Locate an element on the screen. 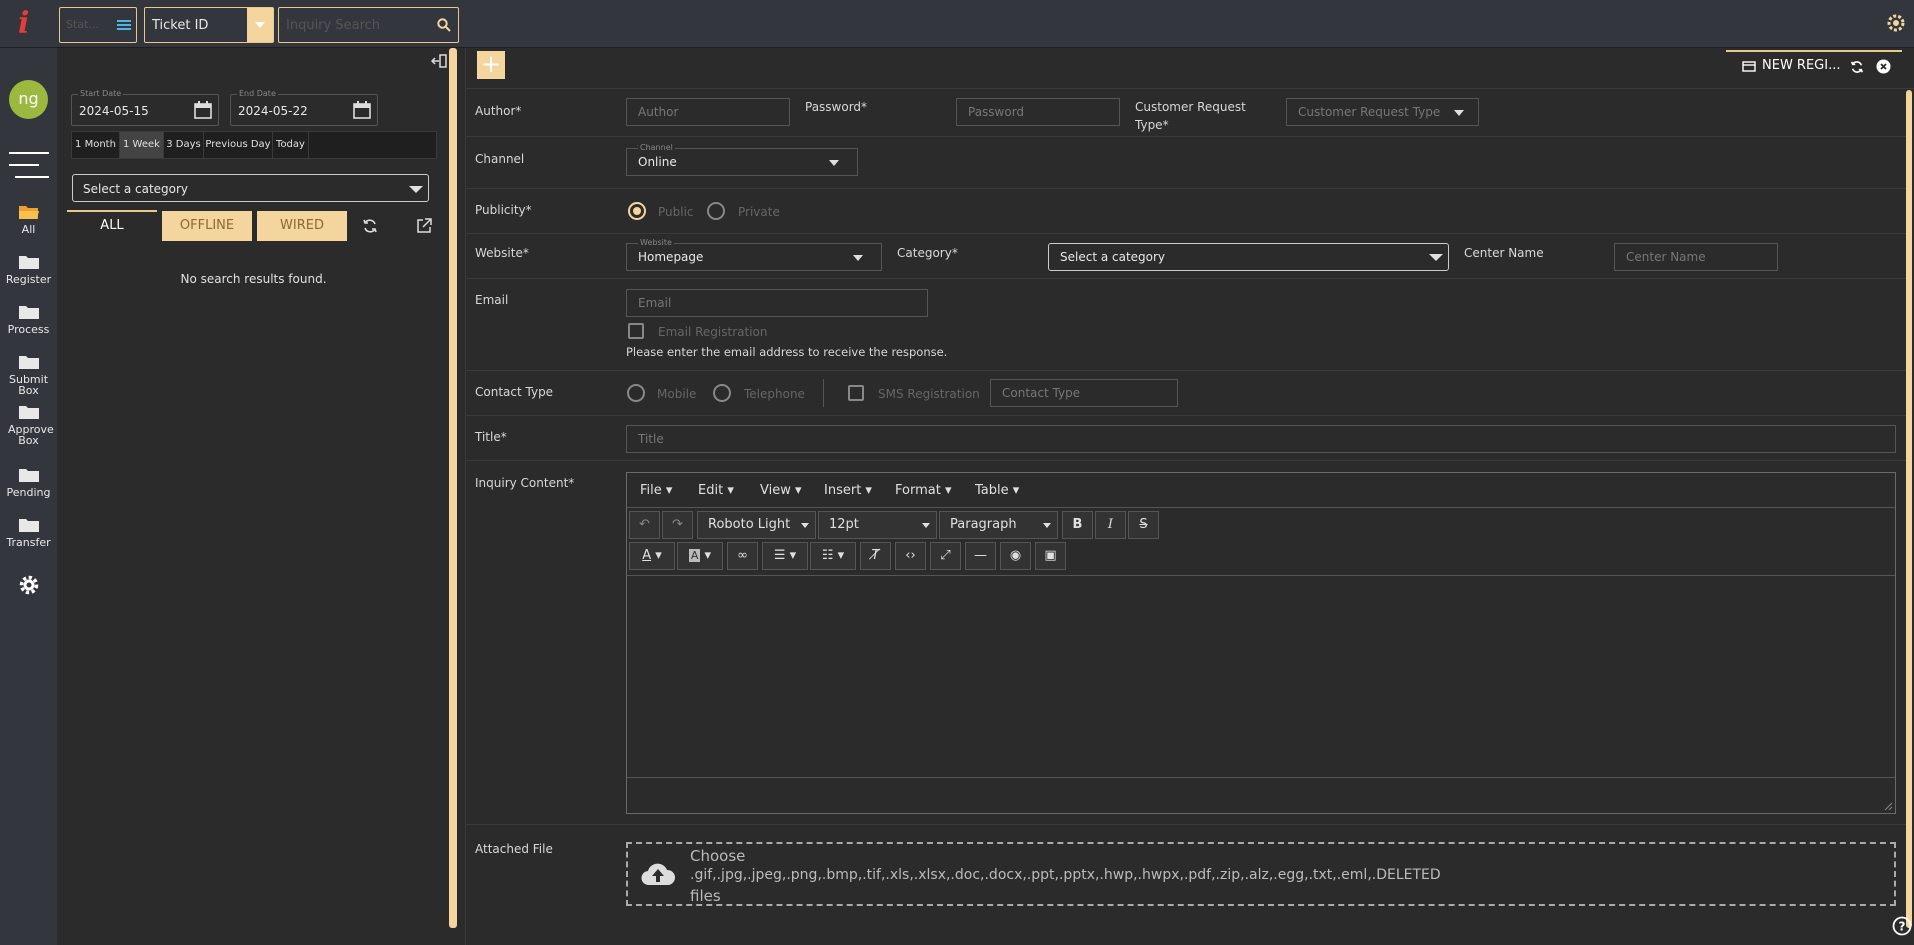 Image resolution: width=1914 pixels, height=945 pixels. center-name-input: Center Name is located at coordinates (1696, 257).